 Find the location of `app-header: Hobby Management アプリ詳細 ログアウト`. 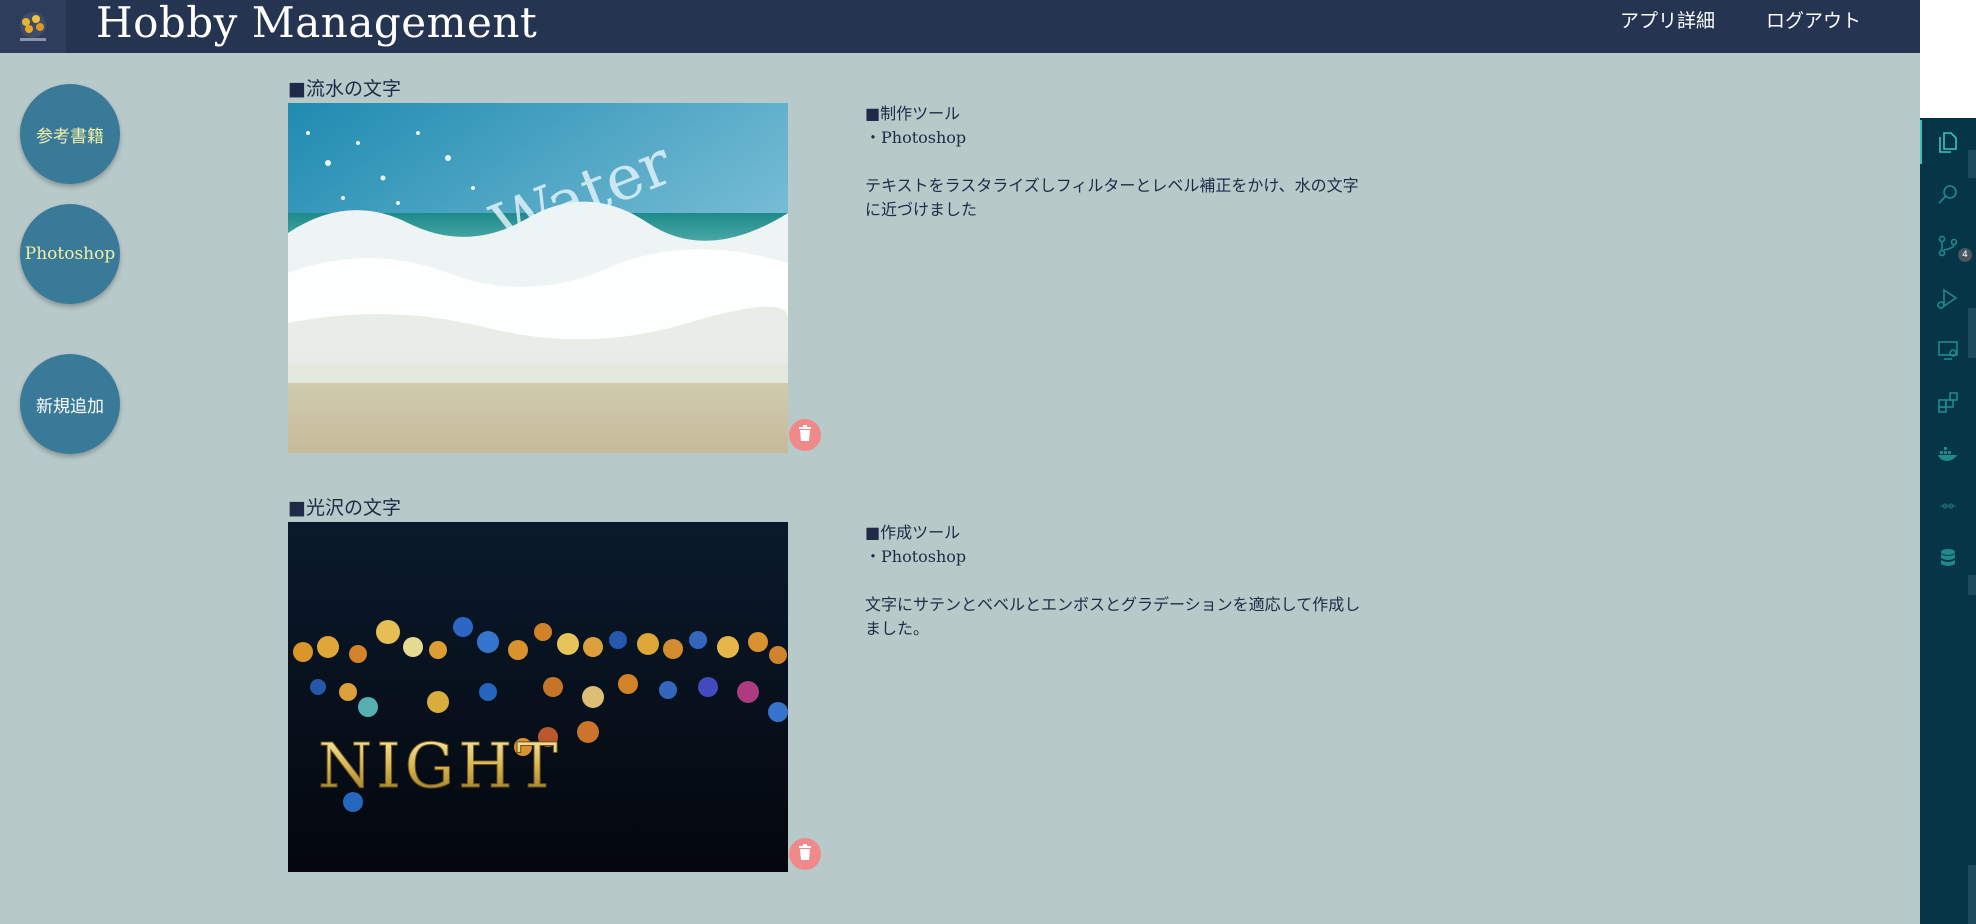

app-header: Hobby Management アプリ詳細 ログアウト is located at coordinates (960, 26).